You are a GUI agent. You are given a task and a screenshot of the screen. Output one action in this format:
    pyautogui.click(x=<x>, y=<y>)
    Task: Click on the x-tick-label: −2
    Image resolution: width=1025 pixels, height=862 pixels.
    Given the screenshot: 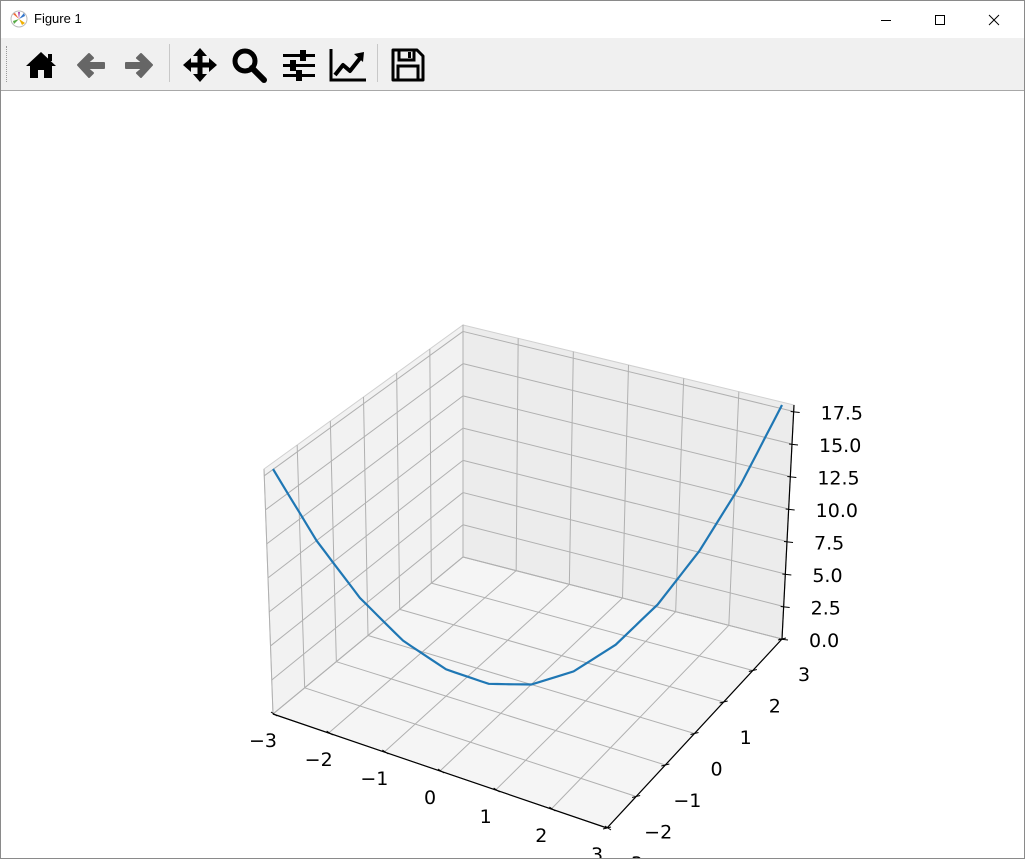 What is the action you would take?
    pyautogui.click(x=319, y=760)
    